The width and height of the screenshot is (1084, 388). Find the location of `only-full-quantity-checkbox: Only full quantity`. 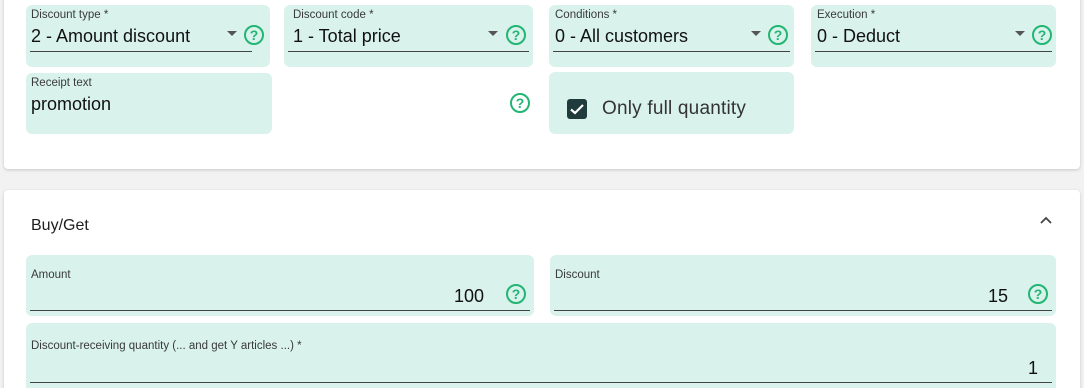

only-full-quantity-checkbox: Only full quantity is located at coordinates (671, 103).